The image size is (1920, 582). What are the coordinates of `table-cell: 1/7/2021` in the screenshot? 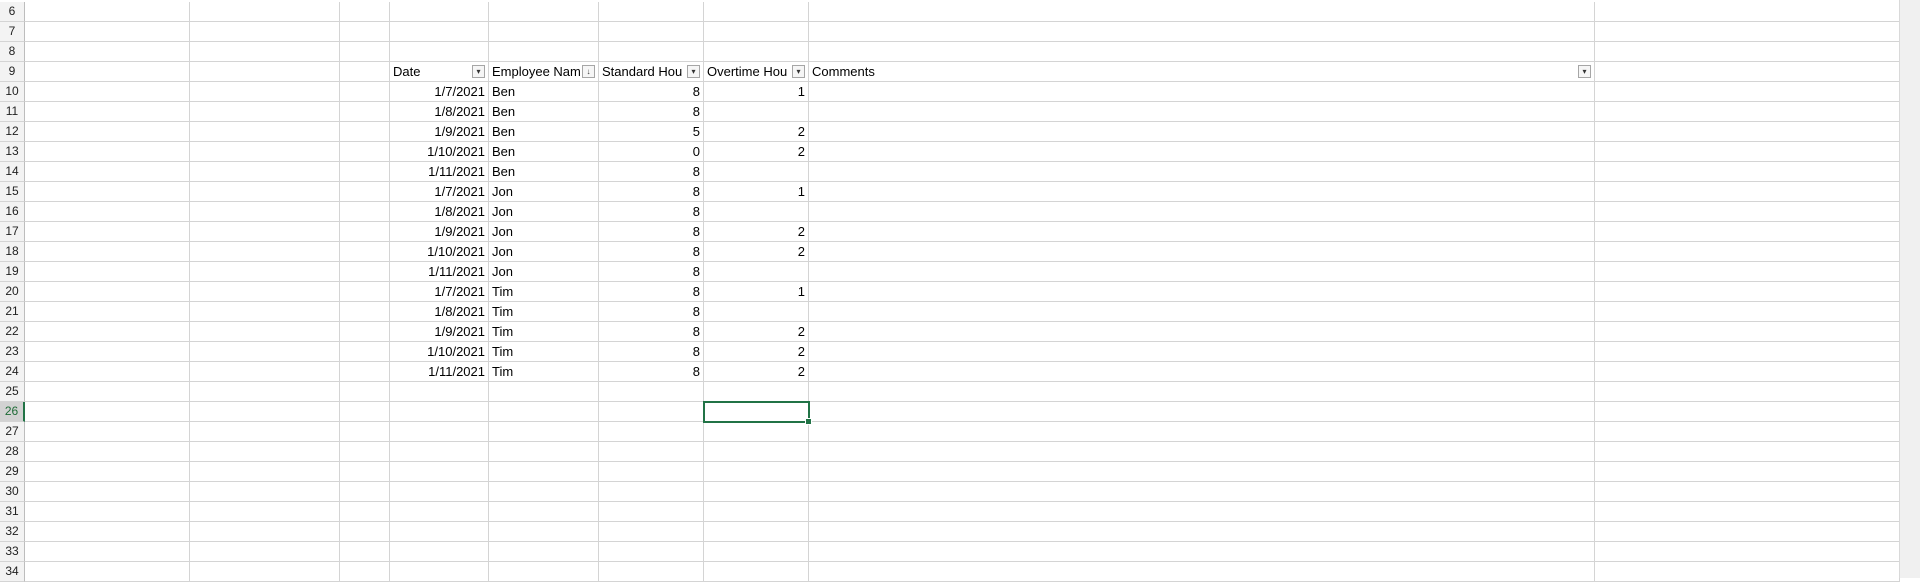 It's located at (439, 92).